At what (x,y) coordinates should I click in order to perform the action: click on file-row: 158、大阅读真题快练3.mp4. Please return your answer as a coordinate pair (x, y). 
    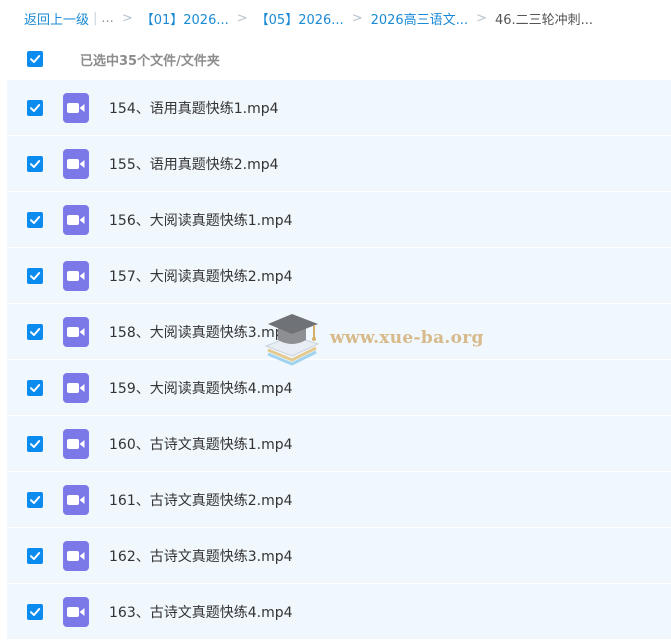
    Looking at the image, I should click on (339, 332).